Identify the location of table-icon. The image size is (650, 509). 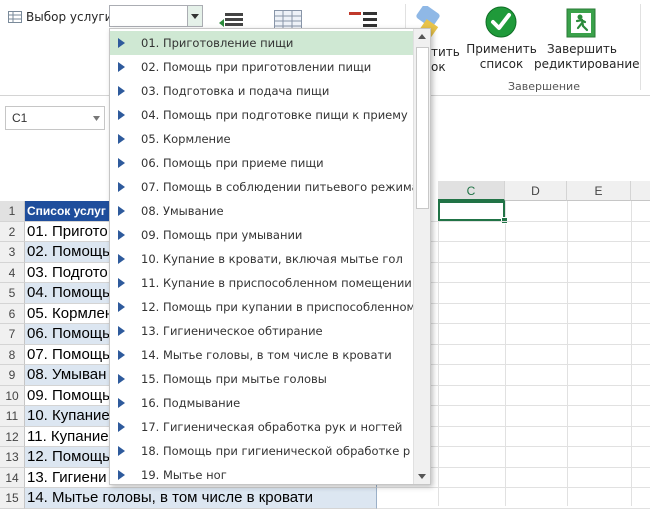
(15, 17).